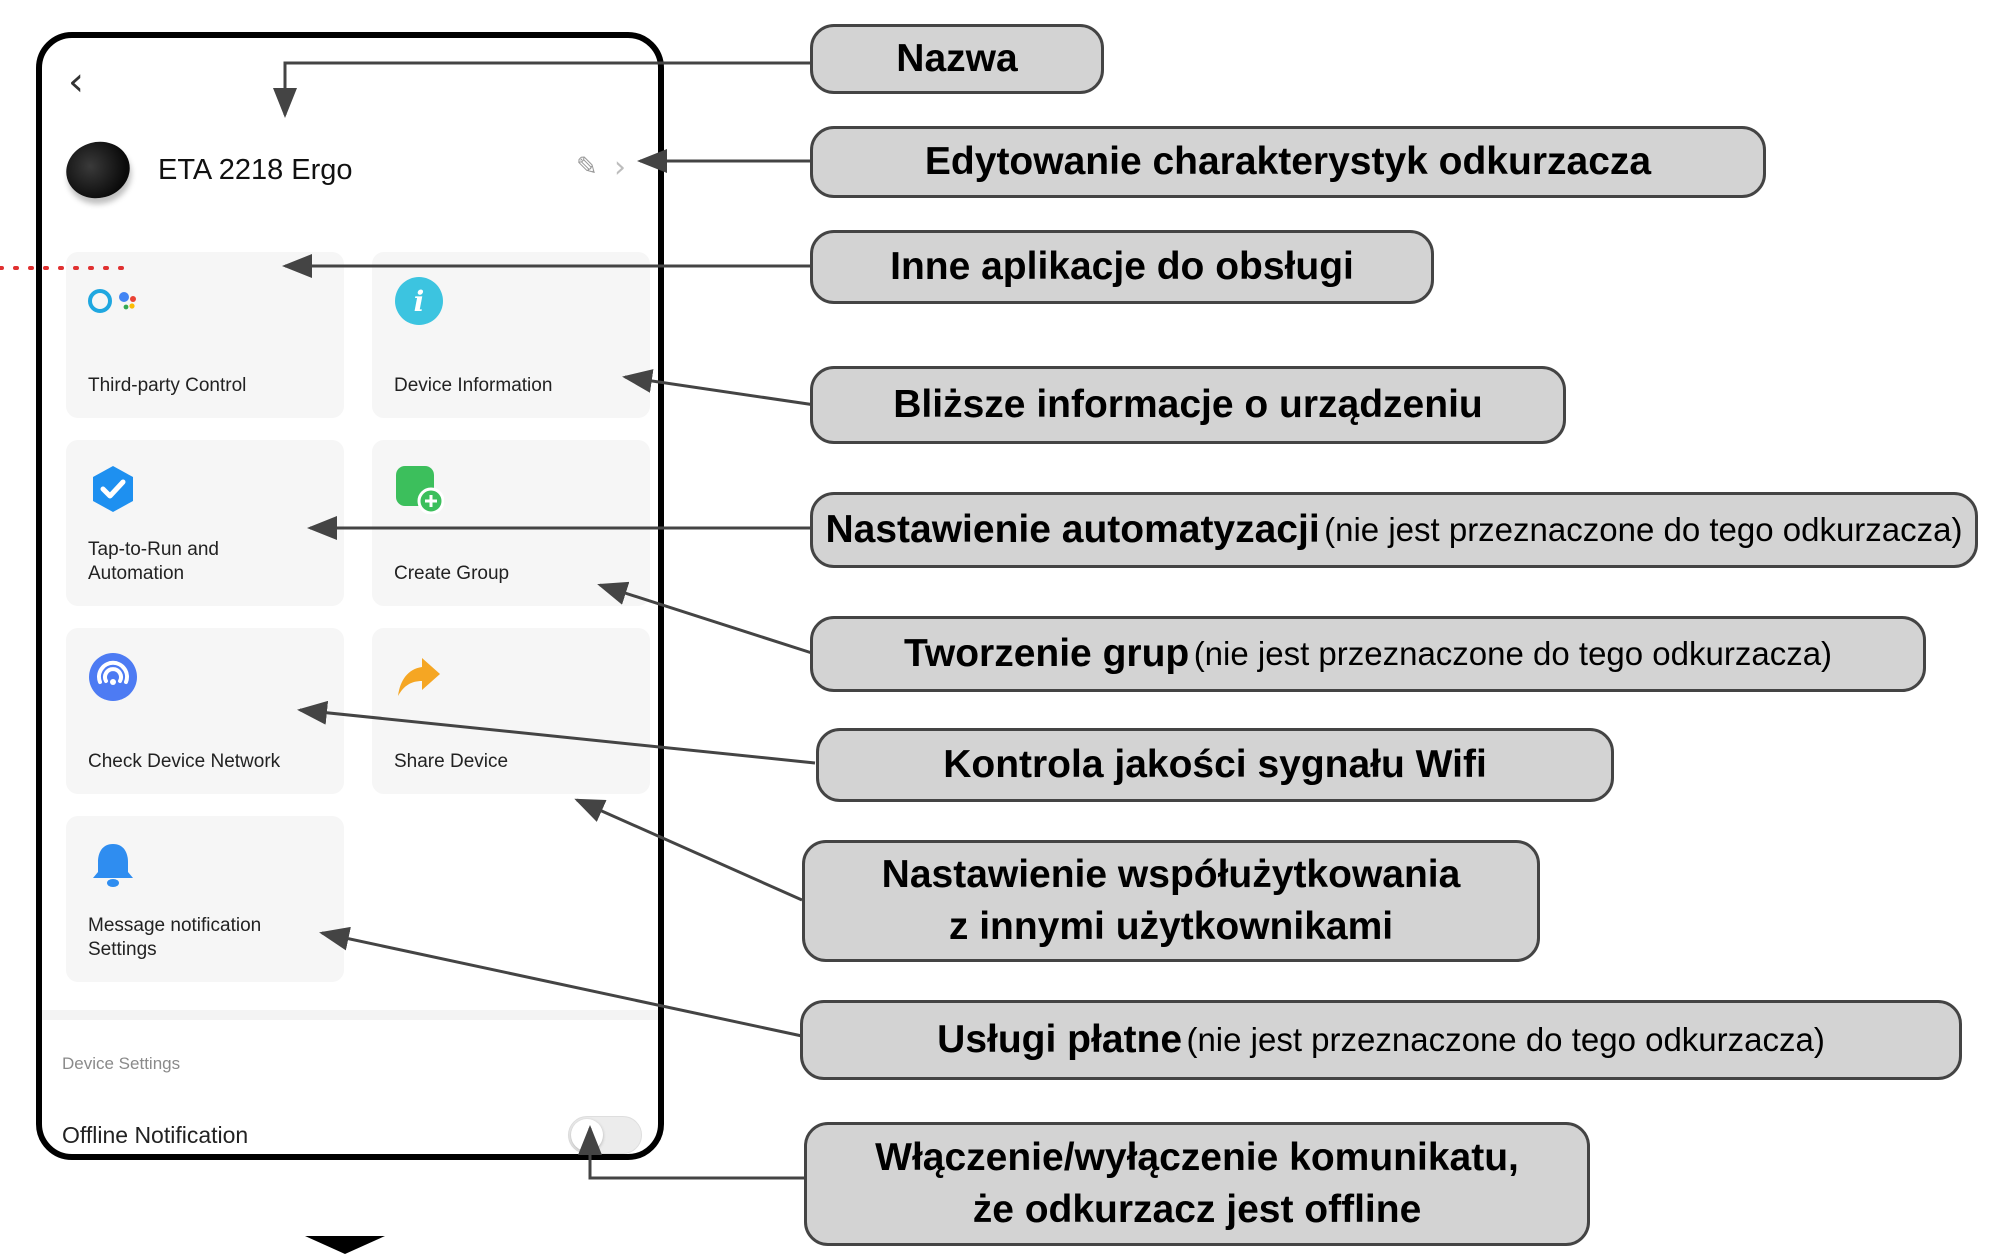 The width and height of the screenshot is (1997, 1254). Describe the element at coordinates (205, 711) in the screenshot. I see `tile-check-device-network: Check Device Network` at that location.